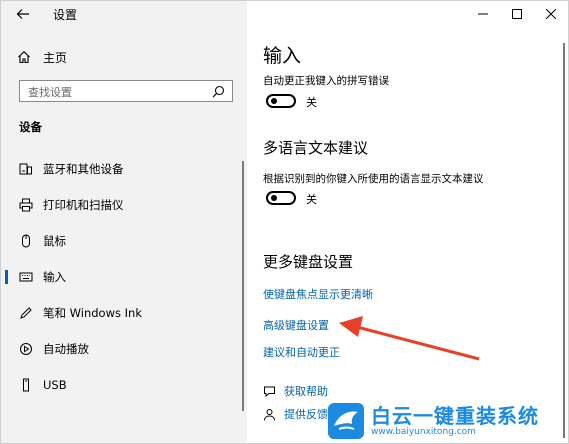  What do you see at coordinates (65, 15) in the screenshot?
I see `window-title: 设置` at bounding box center [65, 15].